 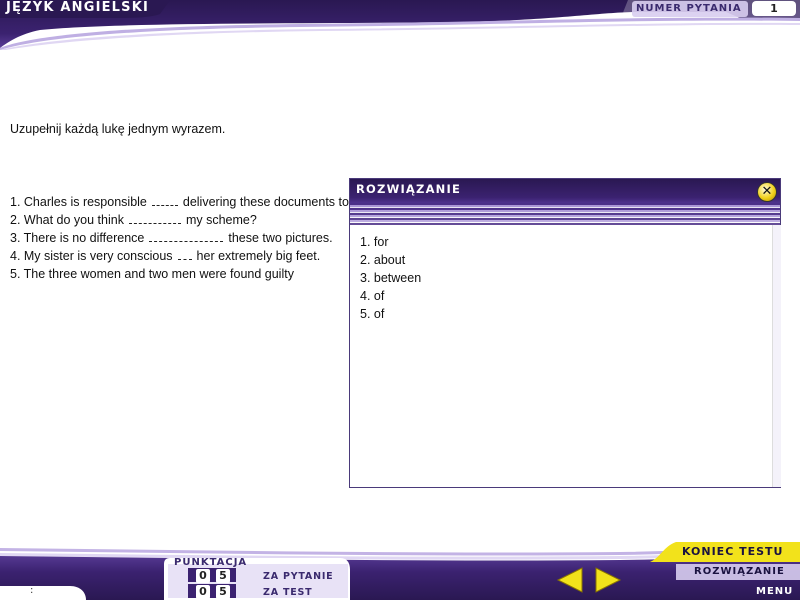 What do you see at coordinates (565, 214) in the screenshot?
I see `popup-header-stripes` at bounding box center [565, 214].